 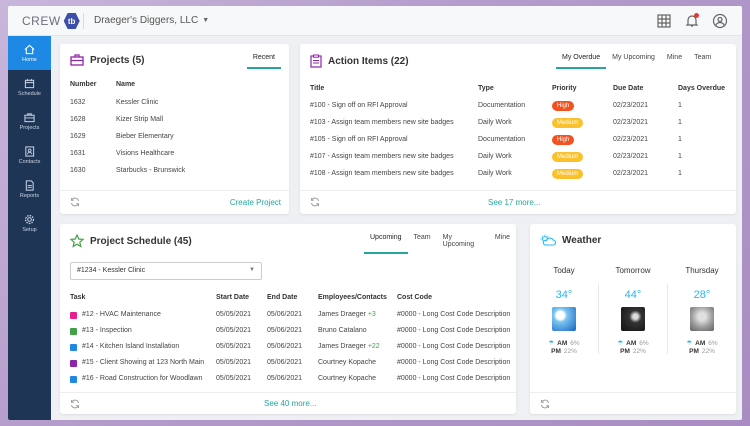 I want to click on weather-title: Weather, so click(x=582, y=240).